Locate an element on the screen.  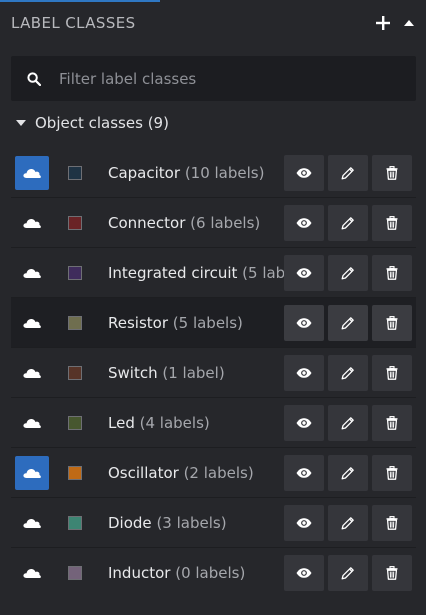
add-class-button is located at coordinates (383, 23).